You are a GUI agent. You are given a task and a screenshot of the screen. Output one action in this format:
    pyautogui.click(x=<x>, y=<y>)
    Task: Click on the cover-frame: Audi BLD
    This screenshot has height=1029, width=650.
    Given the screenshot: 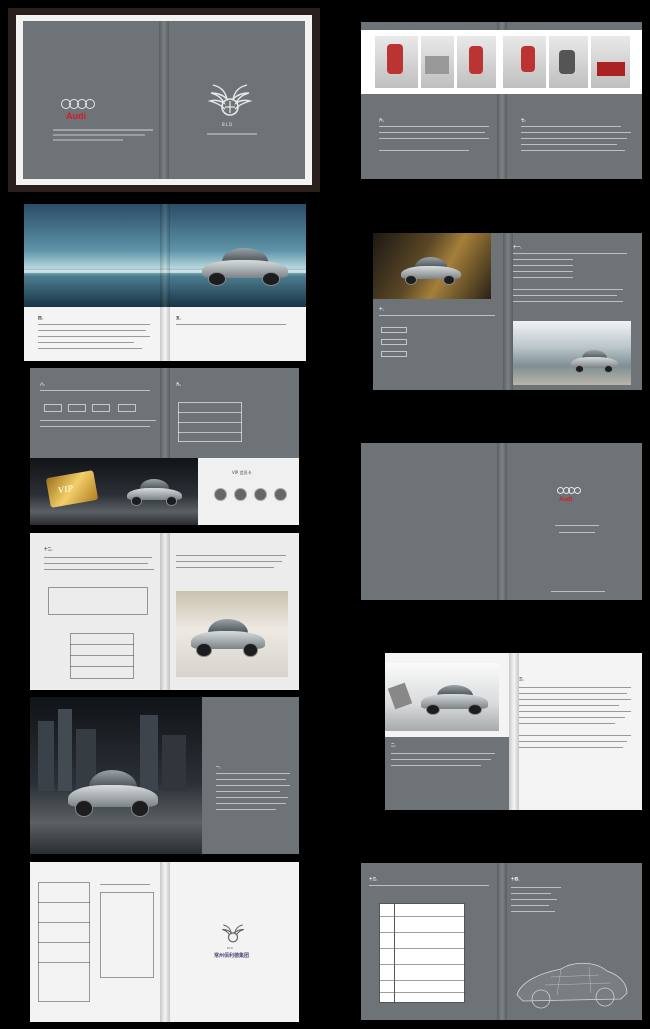 What is the action you would take?
    pyautogui.click(x=164, y=100)
    